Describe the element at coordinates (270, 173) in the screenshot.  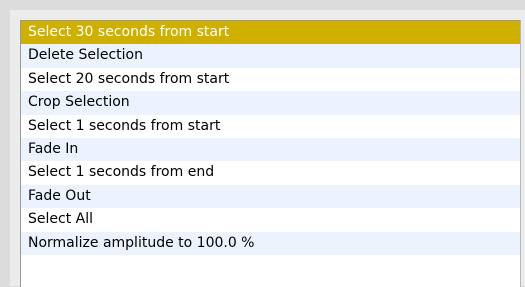
I see `list-item: Select 1 seconds from end` at that location.